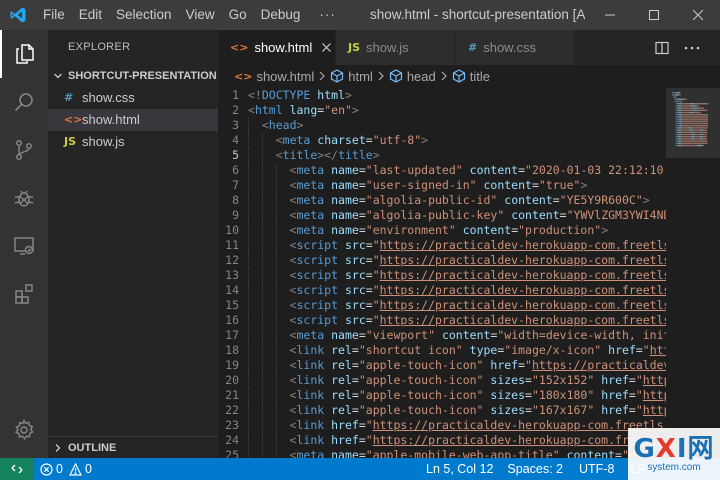 This screenshot has height=480, width=720. Describe the element at coordinates (327, 15) in the screenshot. I see `menu-item: ···` at that location.